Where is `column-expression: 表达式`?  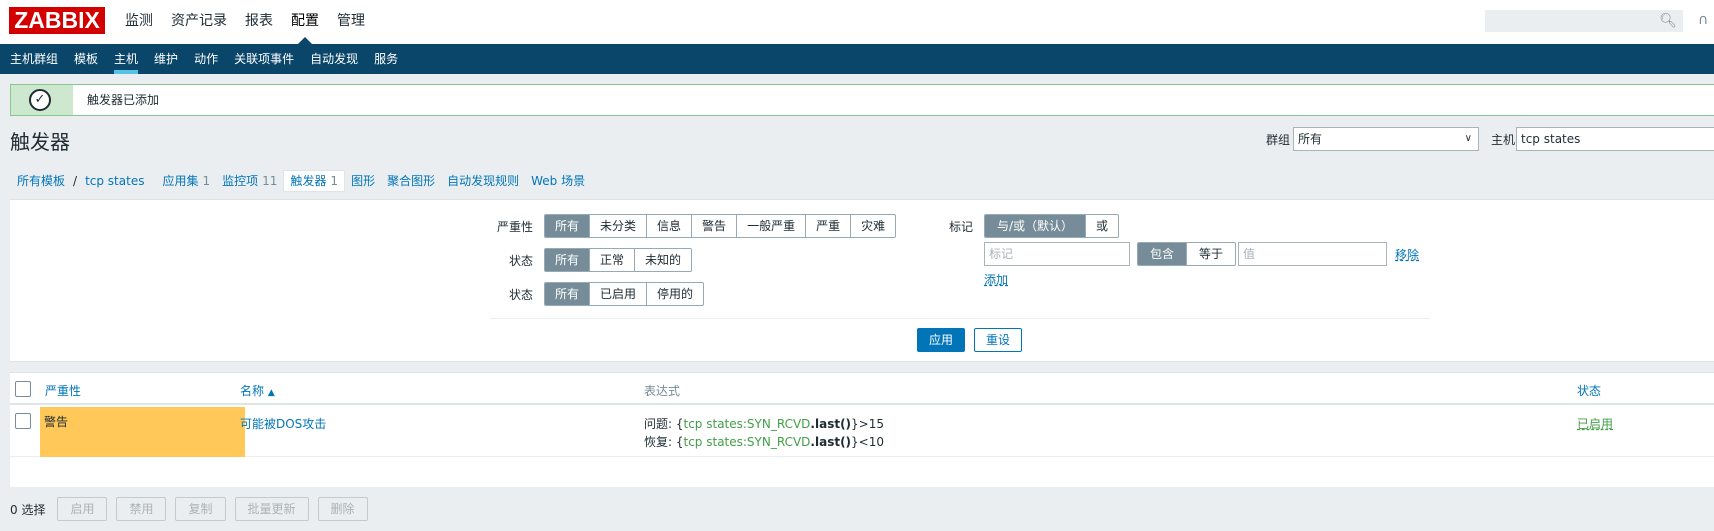 column-expression: 表达式 is located at coordinates (662, 391).